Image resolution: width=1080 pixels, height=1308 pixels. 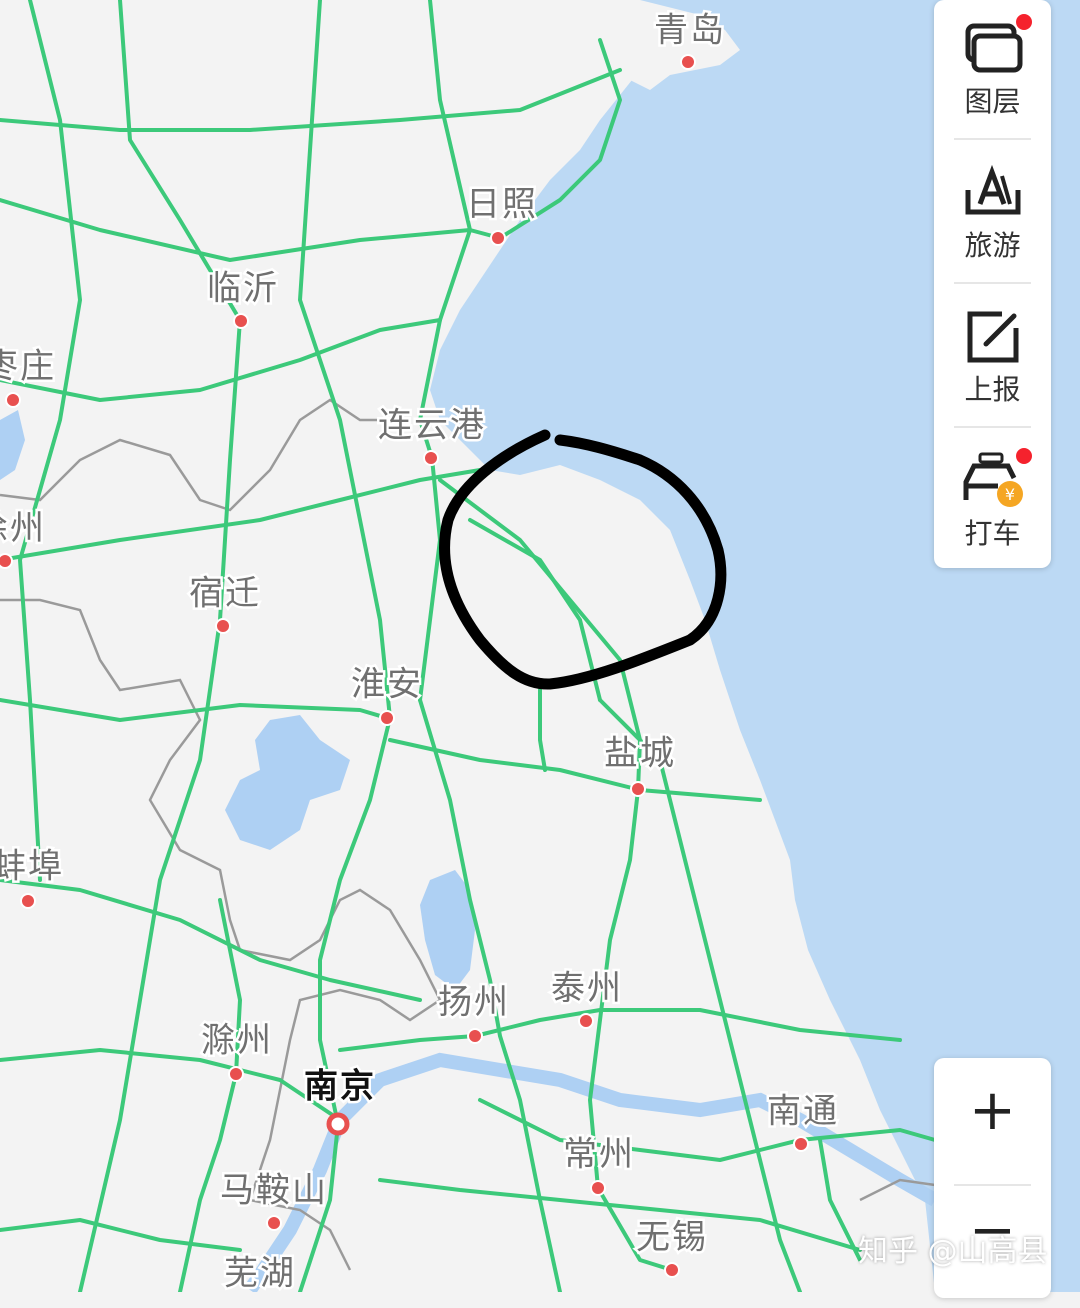 I want to click on taxi-button: ¥ 打车, so click(x=992, y=503).